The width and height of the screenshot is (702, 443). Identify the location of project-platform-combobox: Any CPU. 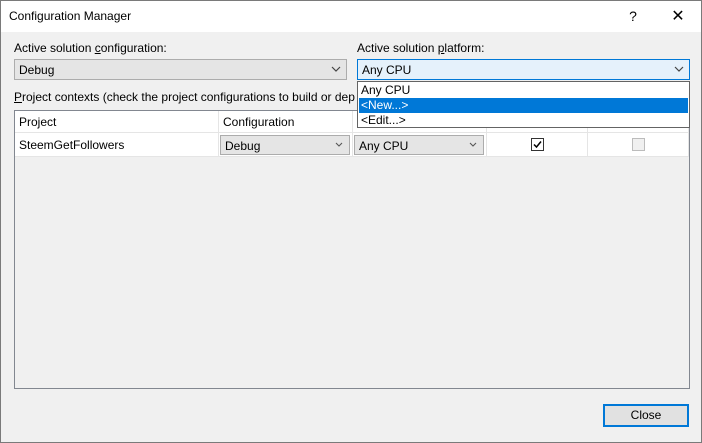
(419, 145).